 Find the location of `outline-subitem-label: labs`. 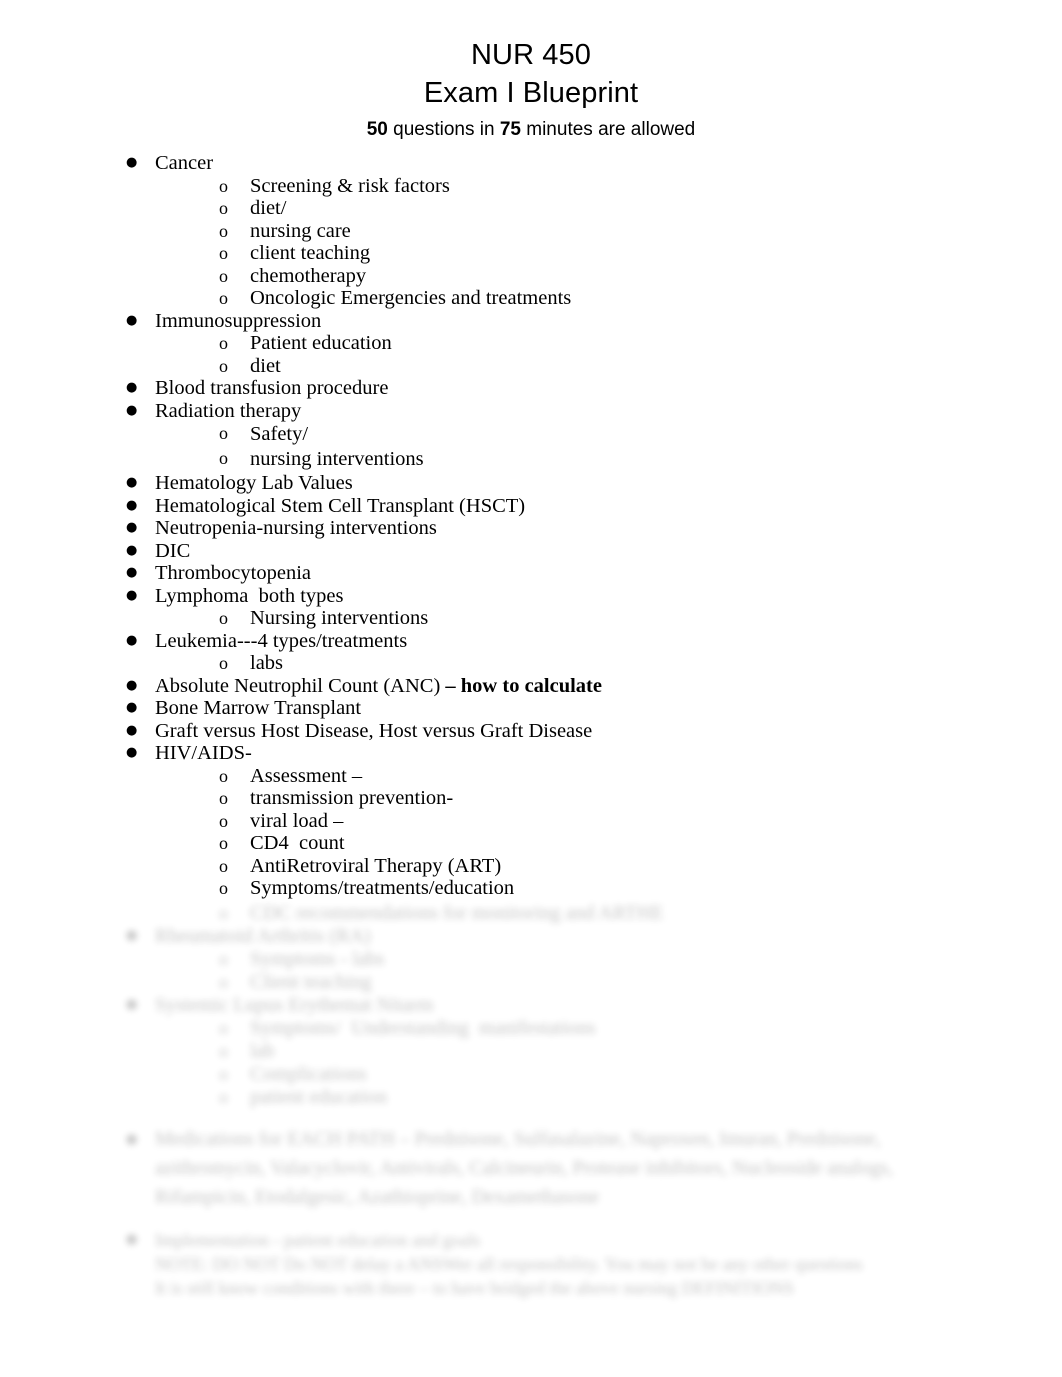

outline-subitem-label: labs is located at coordinates (267, 663).